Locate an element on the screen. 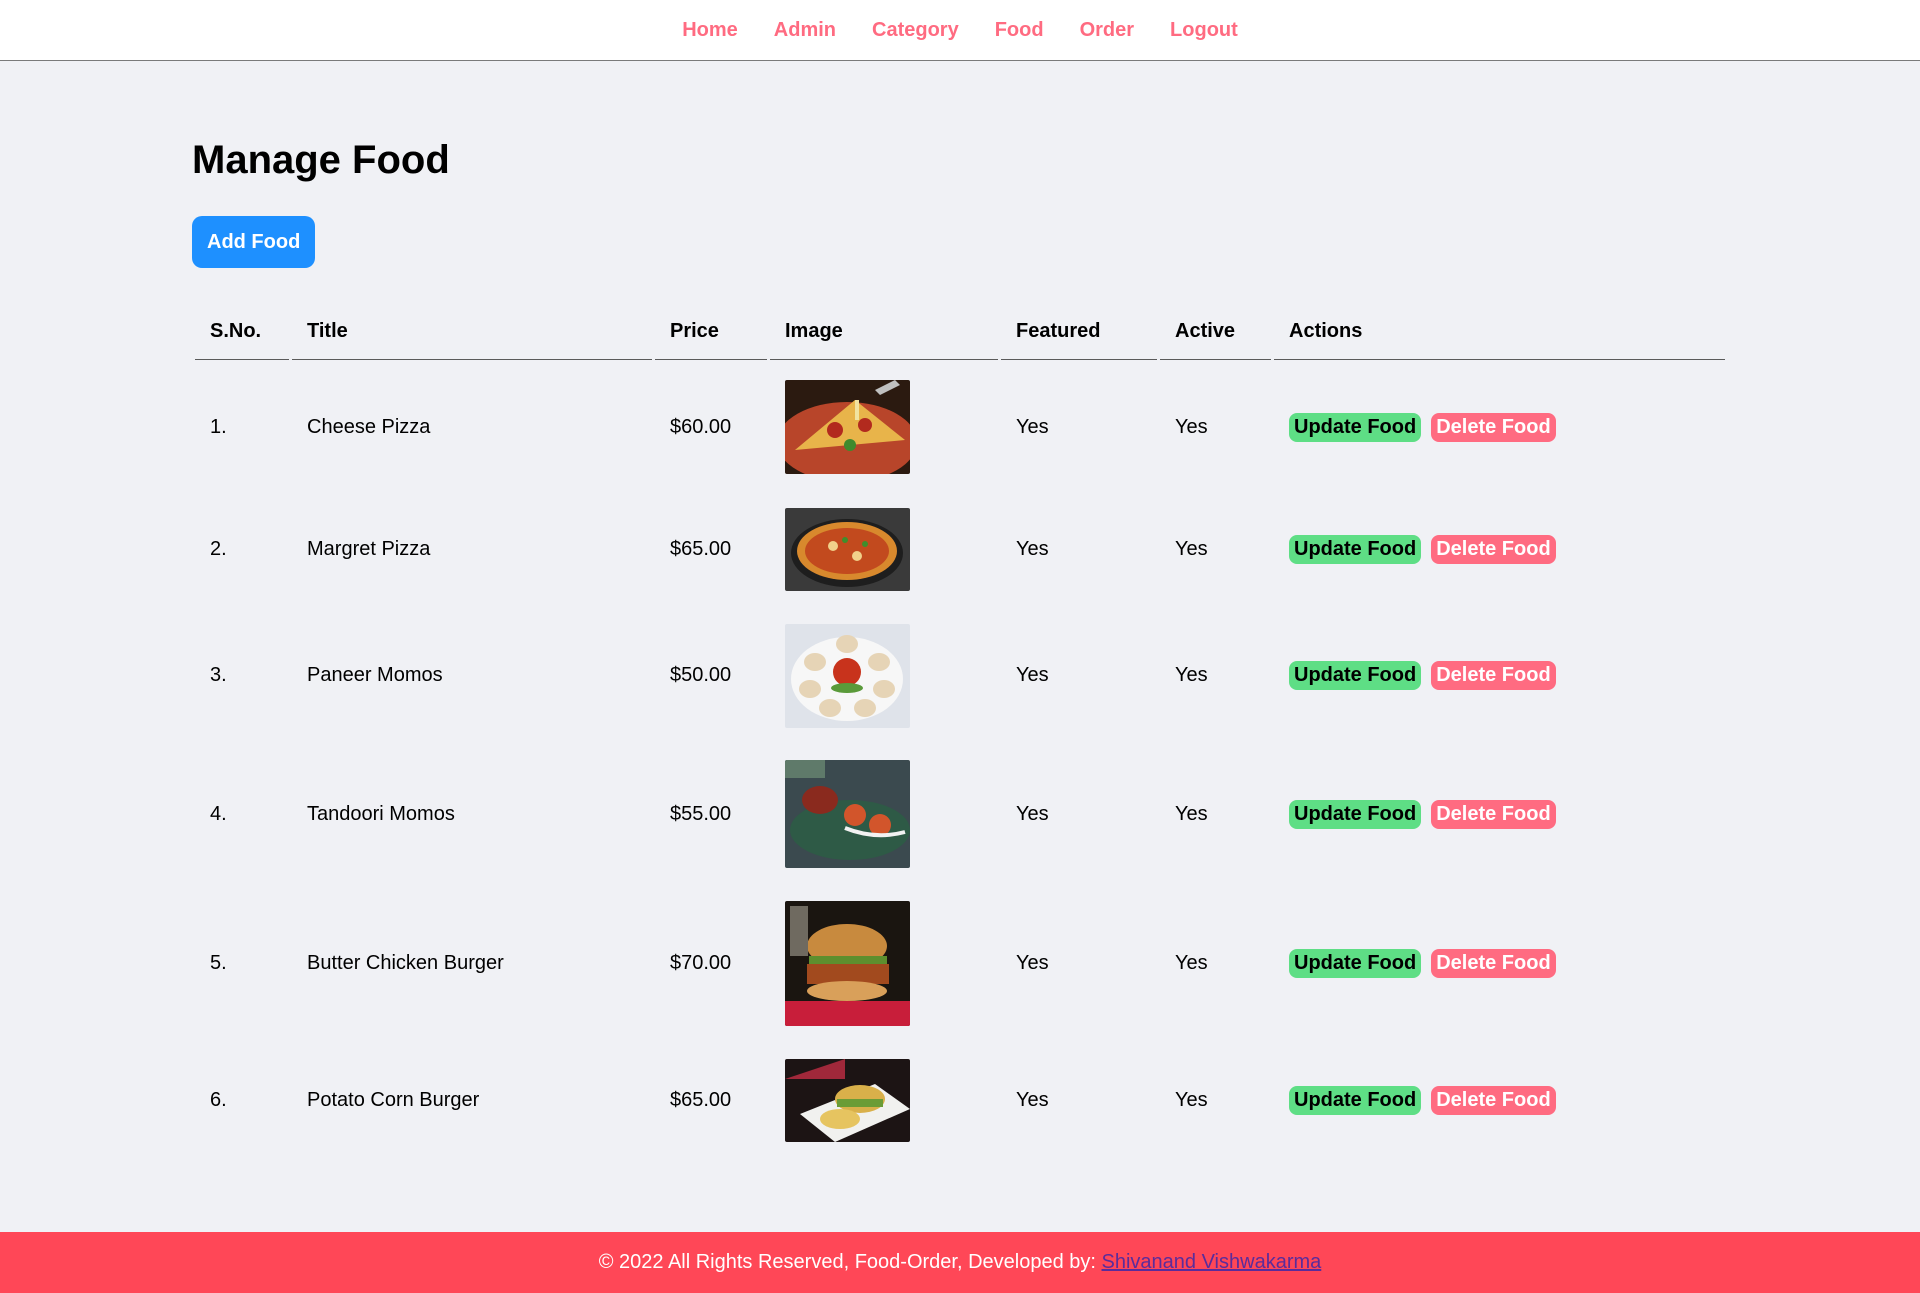  cell-sno: 5. is located at coordinates (218, 962).